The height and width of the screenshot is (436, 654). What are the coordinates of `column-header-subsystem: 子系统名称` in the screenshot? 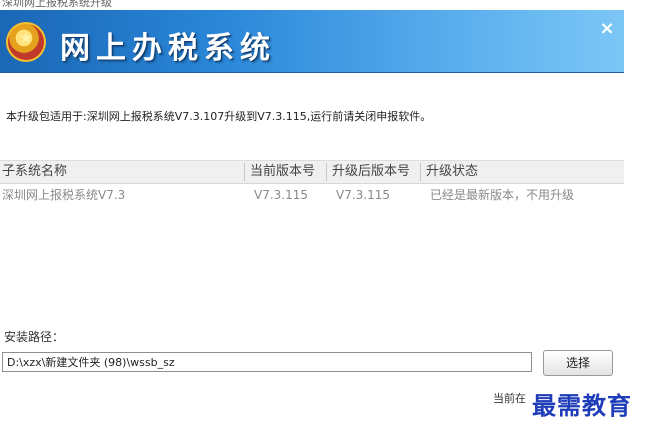 It's located at (34, 172).